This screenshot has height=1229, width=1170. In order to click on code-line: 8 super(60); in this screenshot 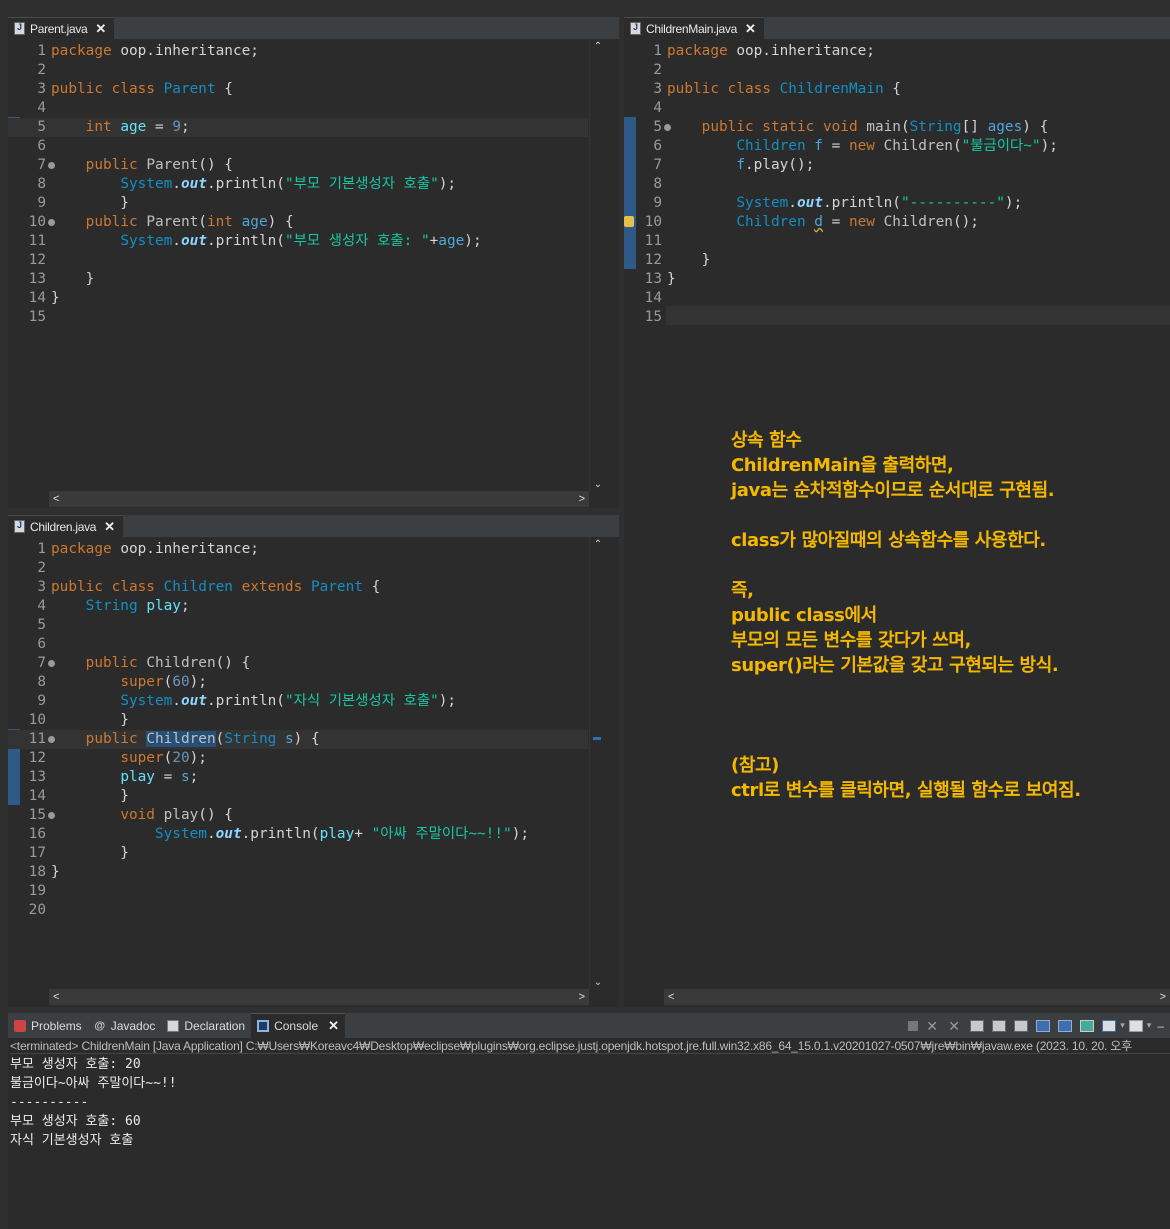, I will do `click(298, 682)`.